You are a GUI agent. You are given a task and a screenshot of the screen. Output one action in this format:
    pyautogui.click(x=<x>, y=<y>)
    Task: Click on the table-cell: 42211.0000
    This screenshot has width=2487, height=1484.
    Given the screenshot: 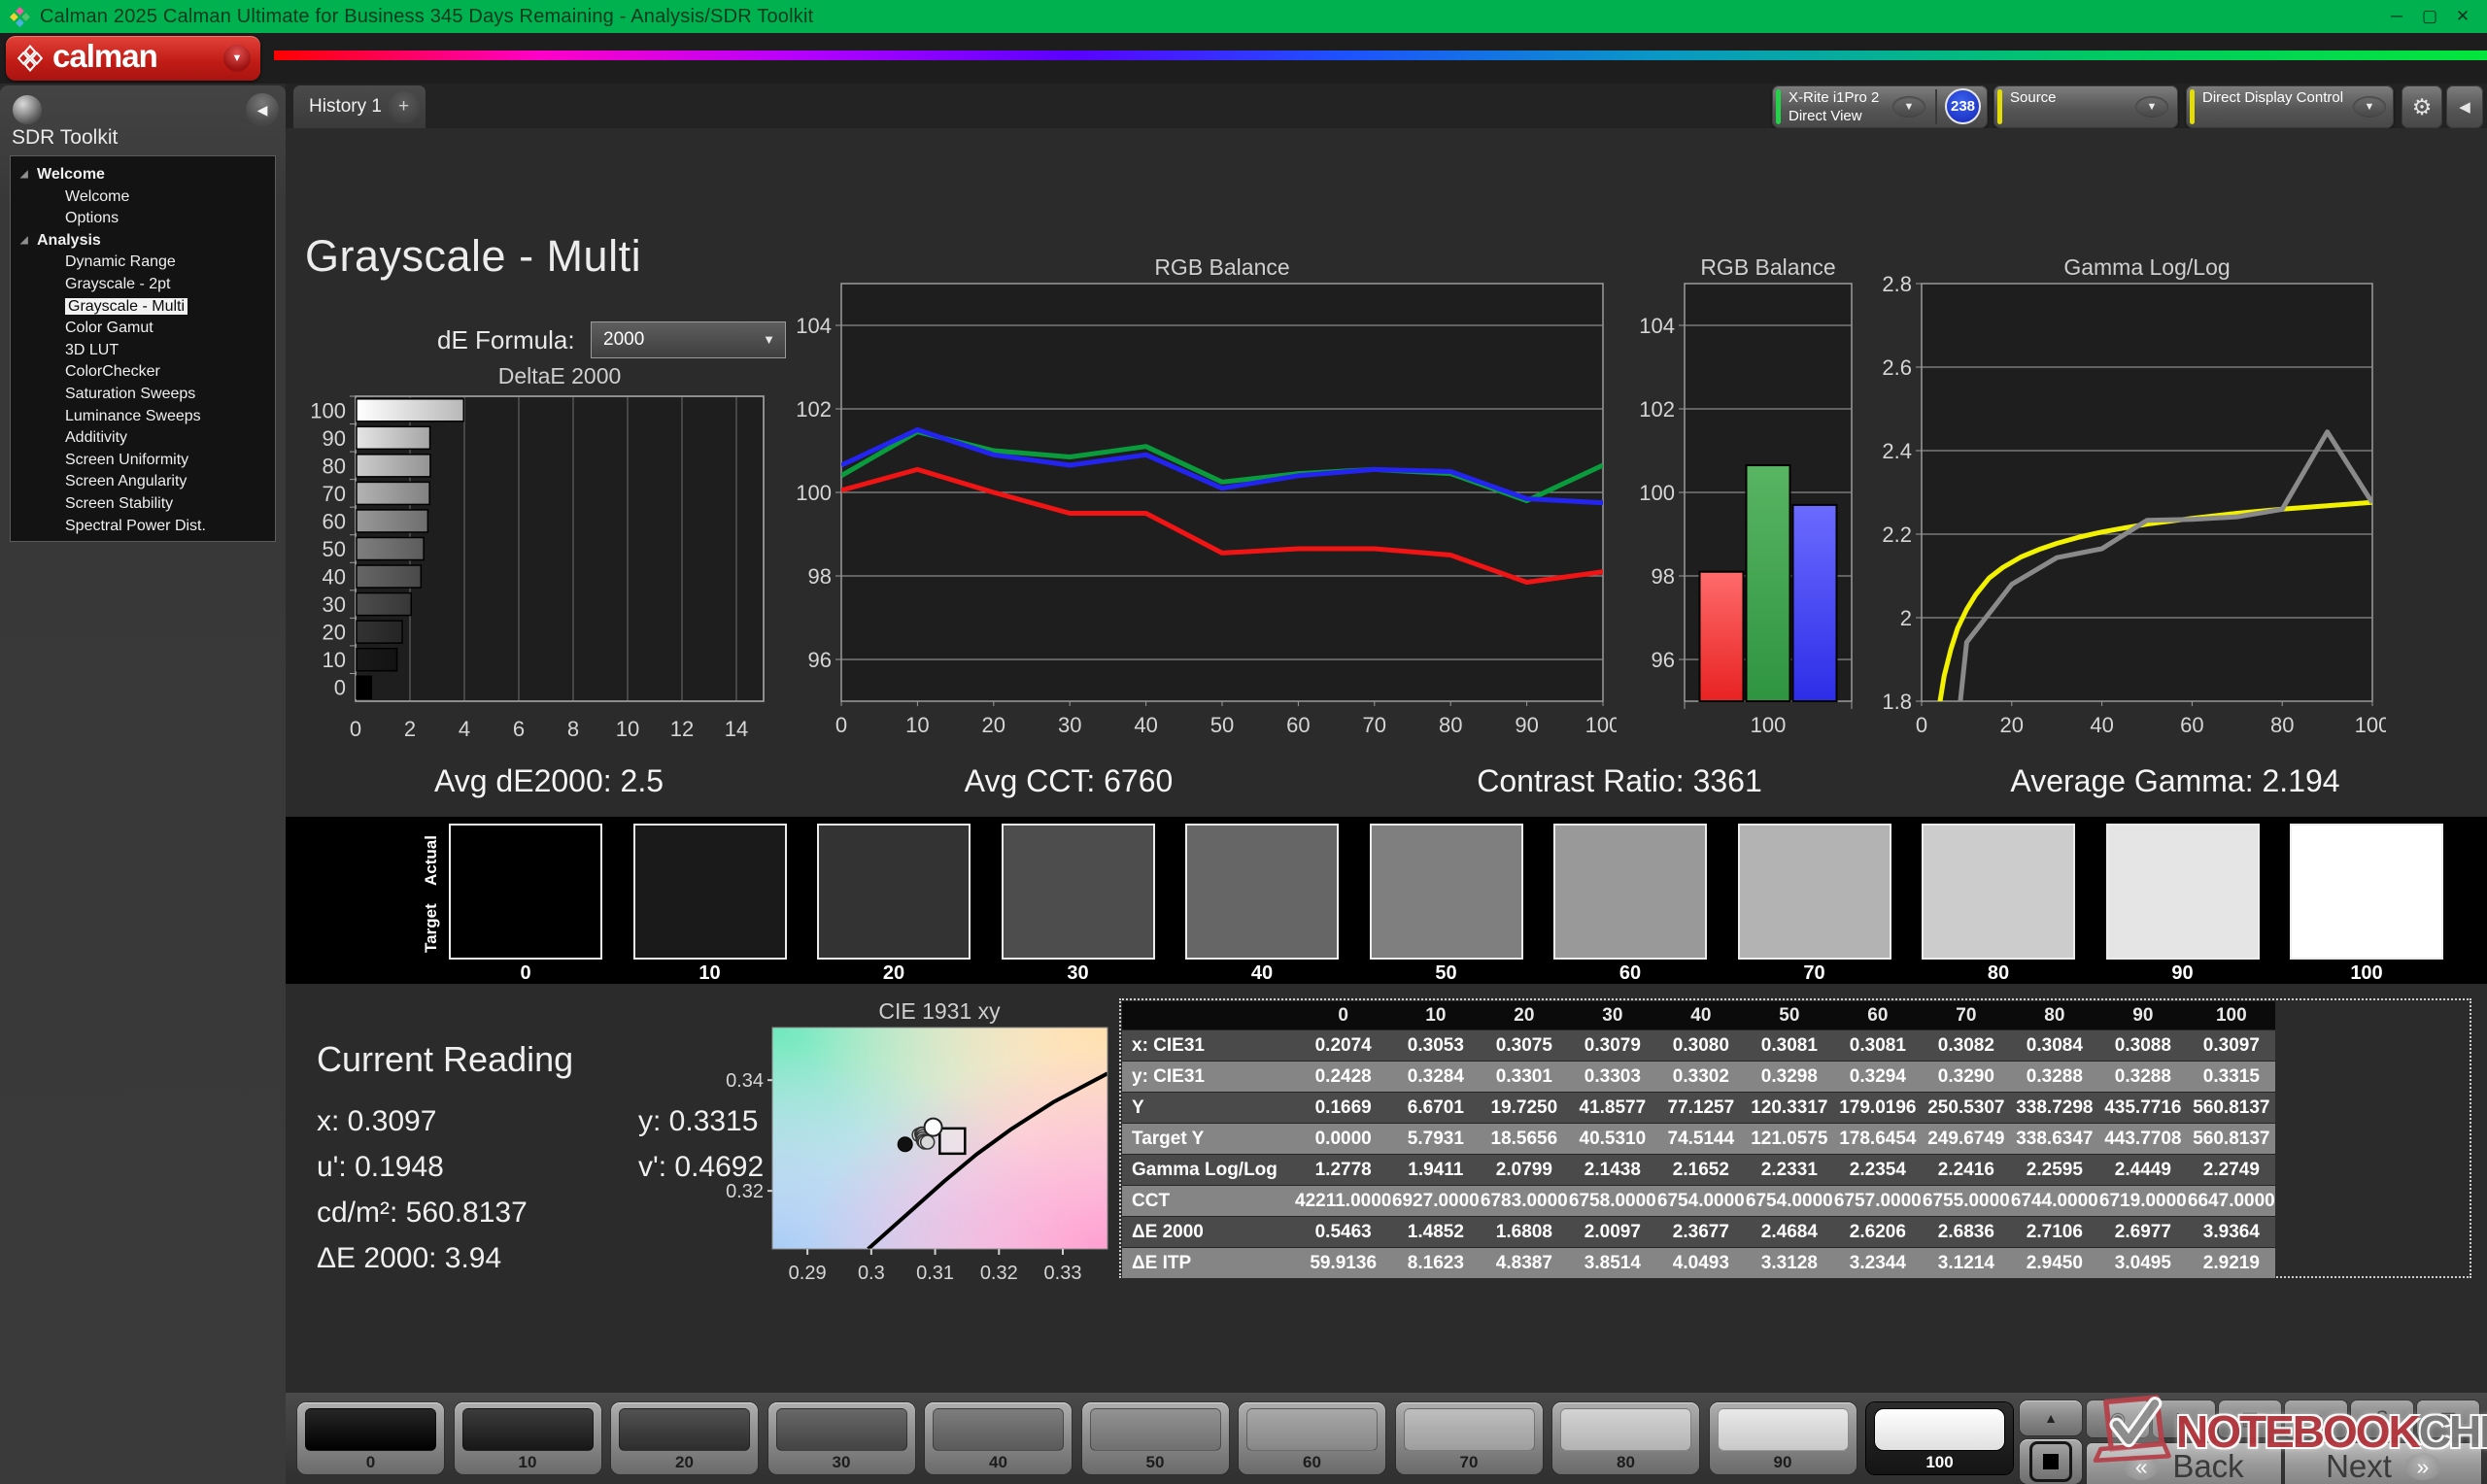 What is the action you would take?
    pyautogui.click(x=1343, y=1201)
    